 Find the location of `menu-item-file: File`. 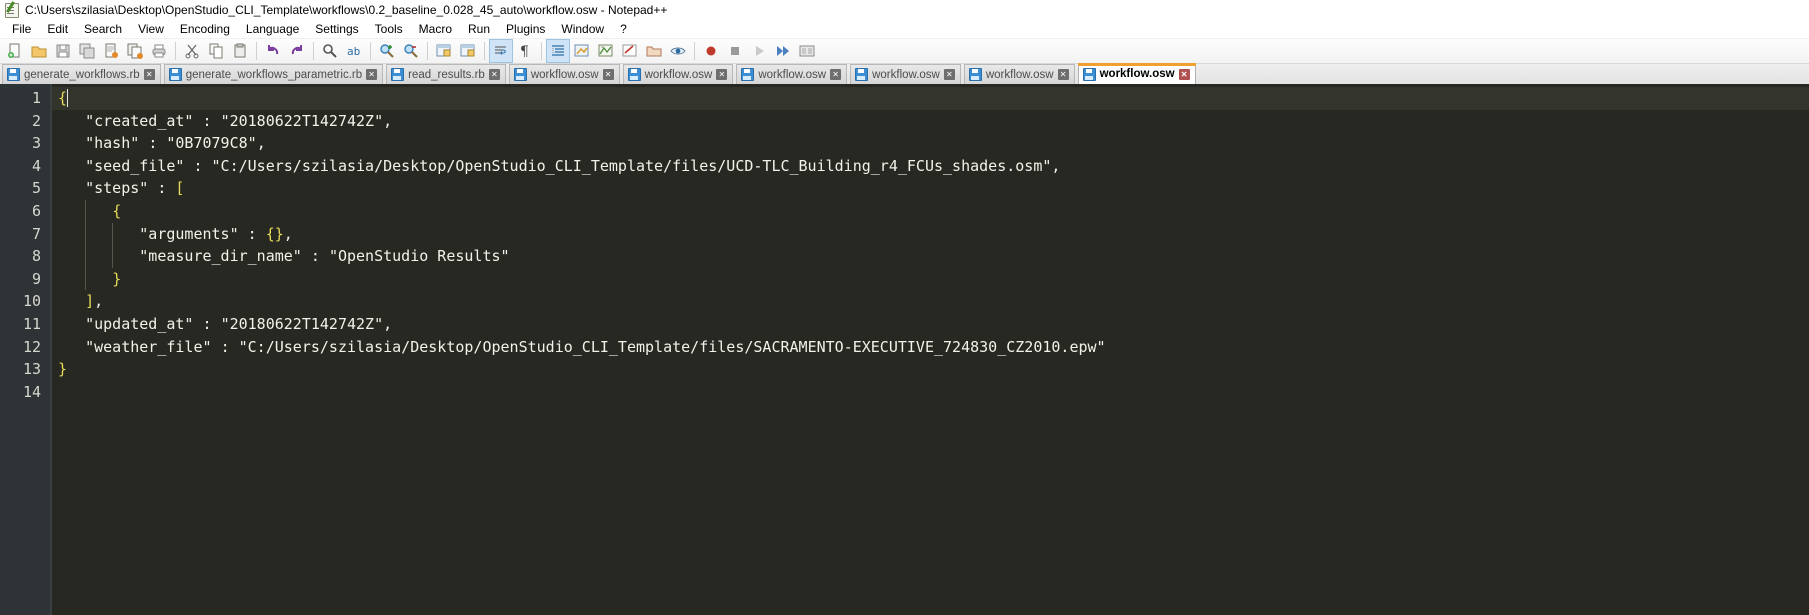

menu-item-file: File is located at coordinates (21, 29).